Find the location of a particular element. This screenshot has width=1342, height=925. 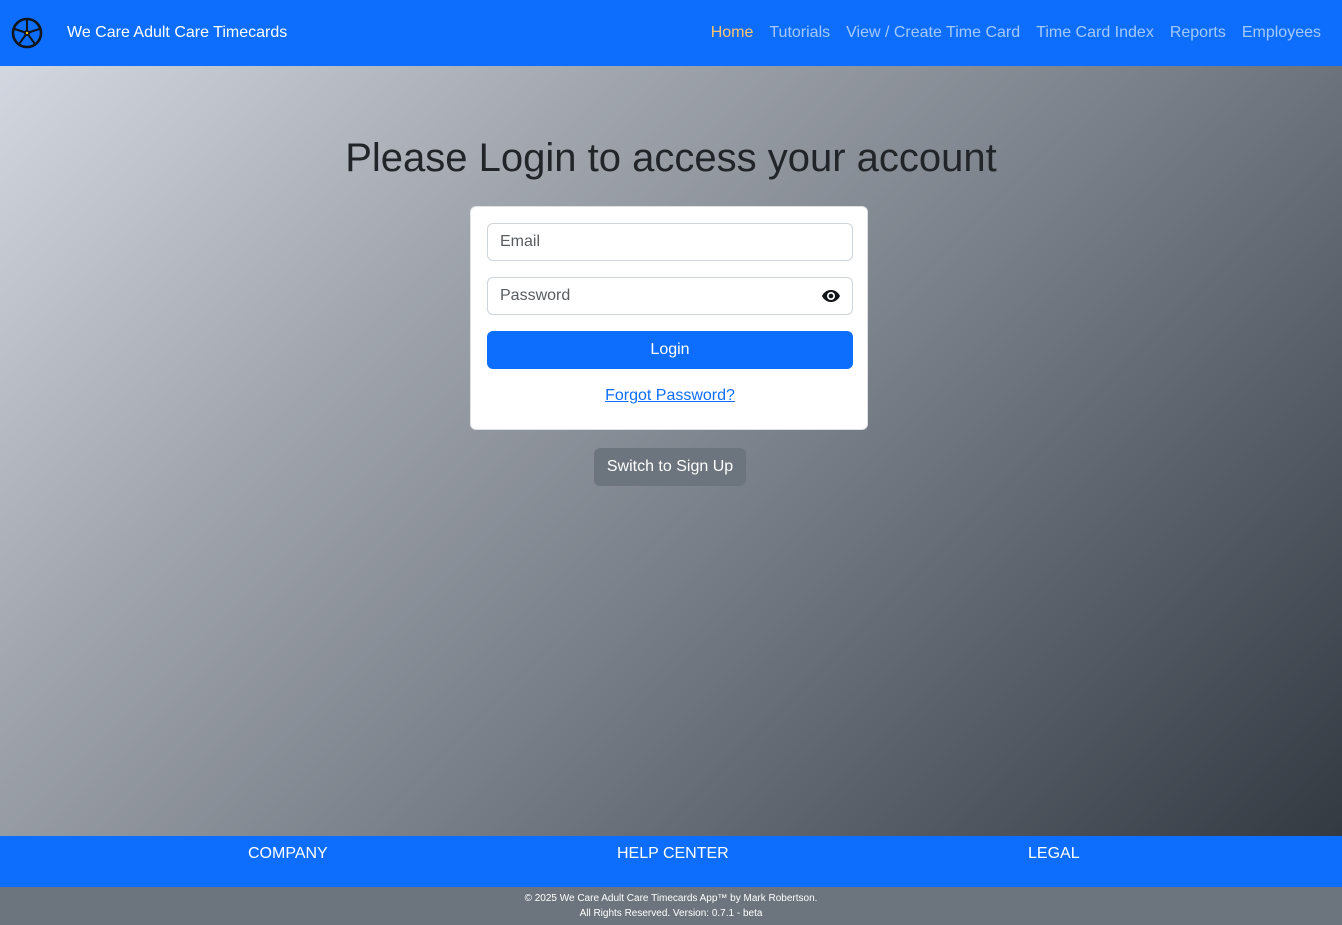

wheelchair-wheel-icon is located at coordinates (27, 33).